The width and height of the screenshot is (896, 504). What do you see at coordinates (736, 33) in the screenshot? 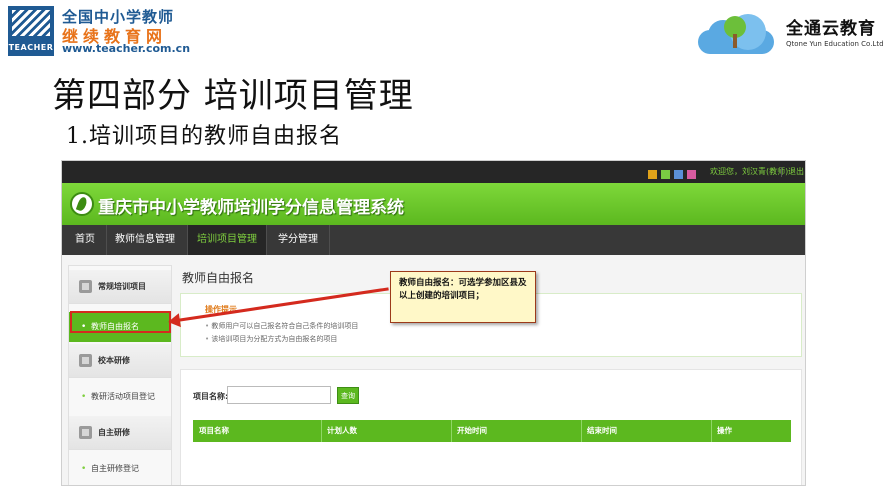
I see `cloud-tree-icon` at bounding box center [736, 33].